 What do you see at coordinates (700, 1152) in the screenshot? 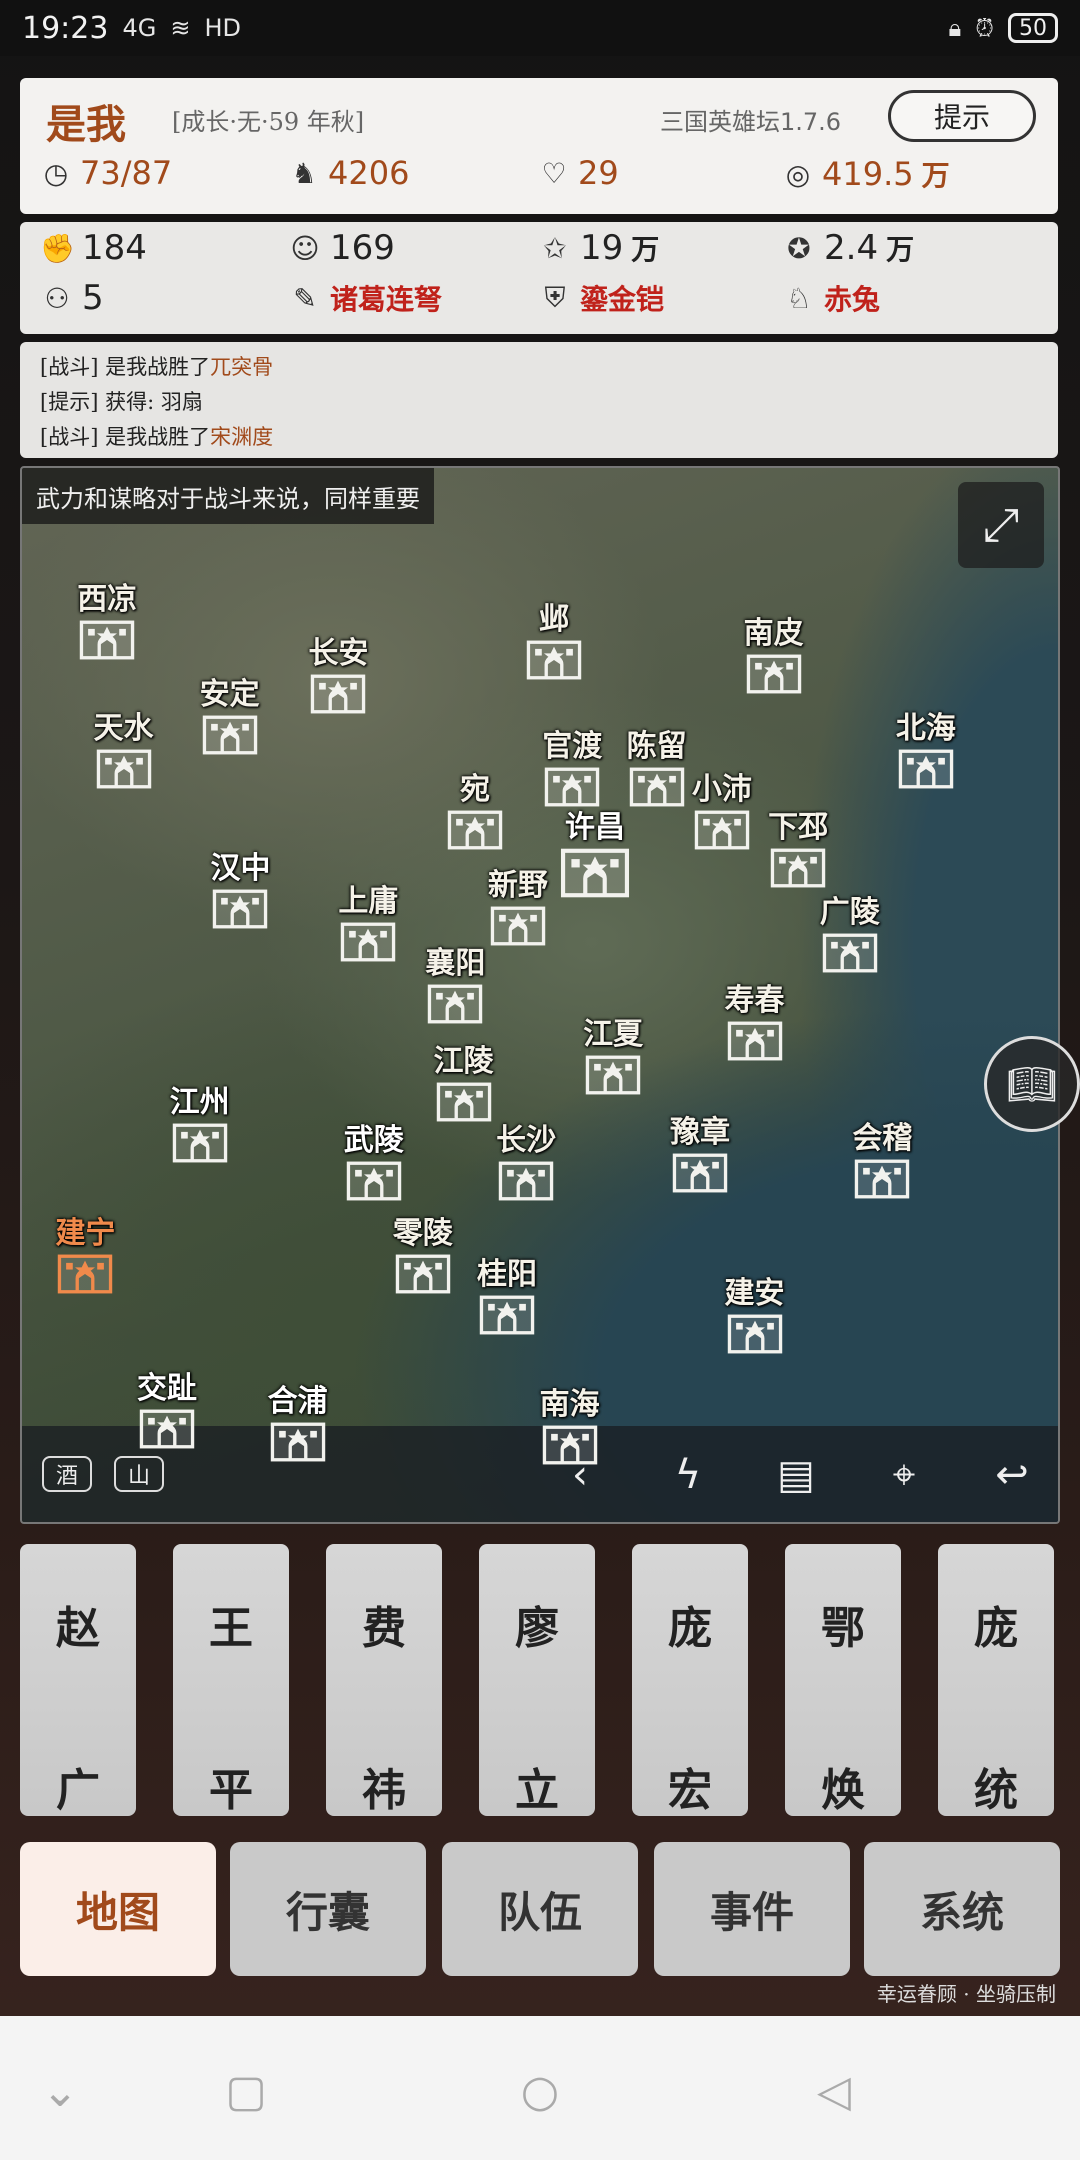
I see `city-marker: 豫章` at bounding box center [700, 1152].